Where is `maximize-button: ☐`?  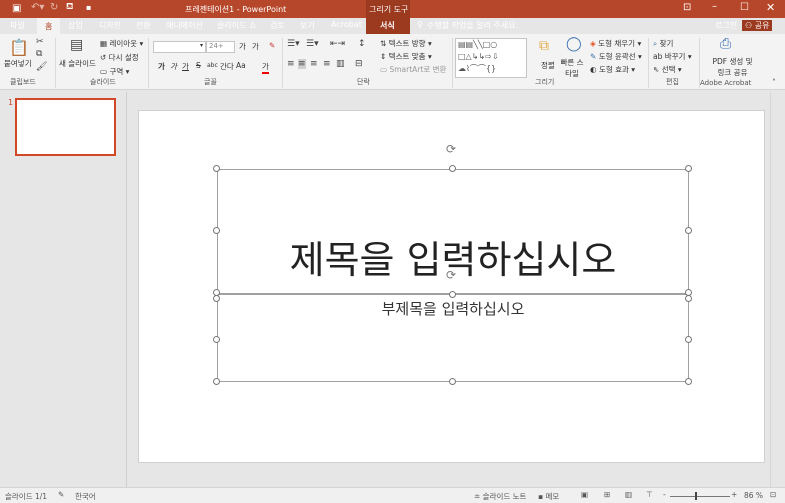 maximize-button: ☐ is located at coordinates (744, 7).